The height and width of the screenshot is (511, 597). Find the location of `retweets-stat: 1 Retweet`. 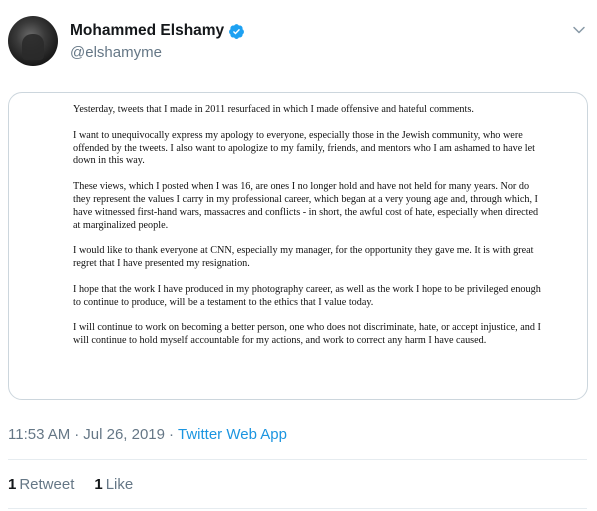

retweets-stat: 1 Retweet is located at coordinates (41, 484).